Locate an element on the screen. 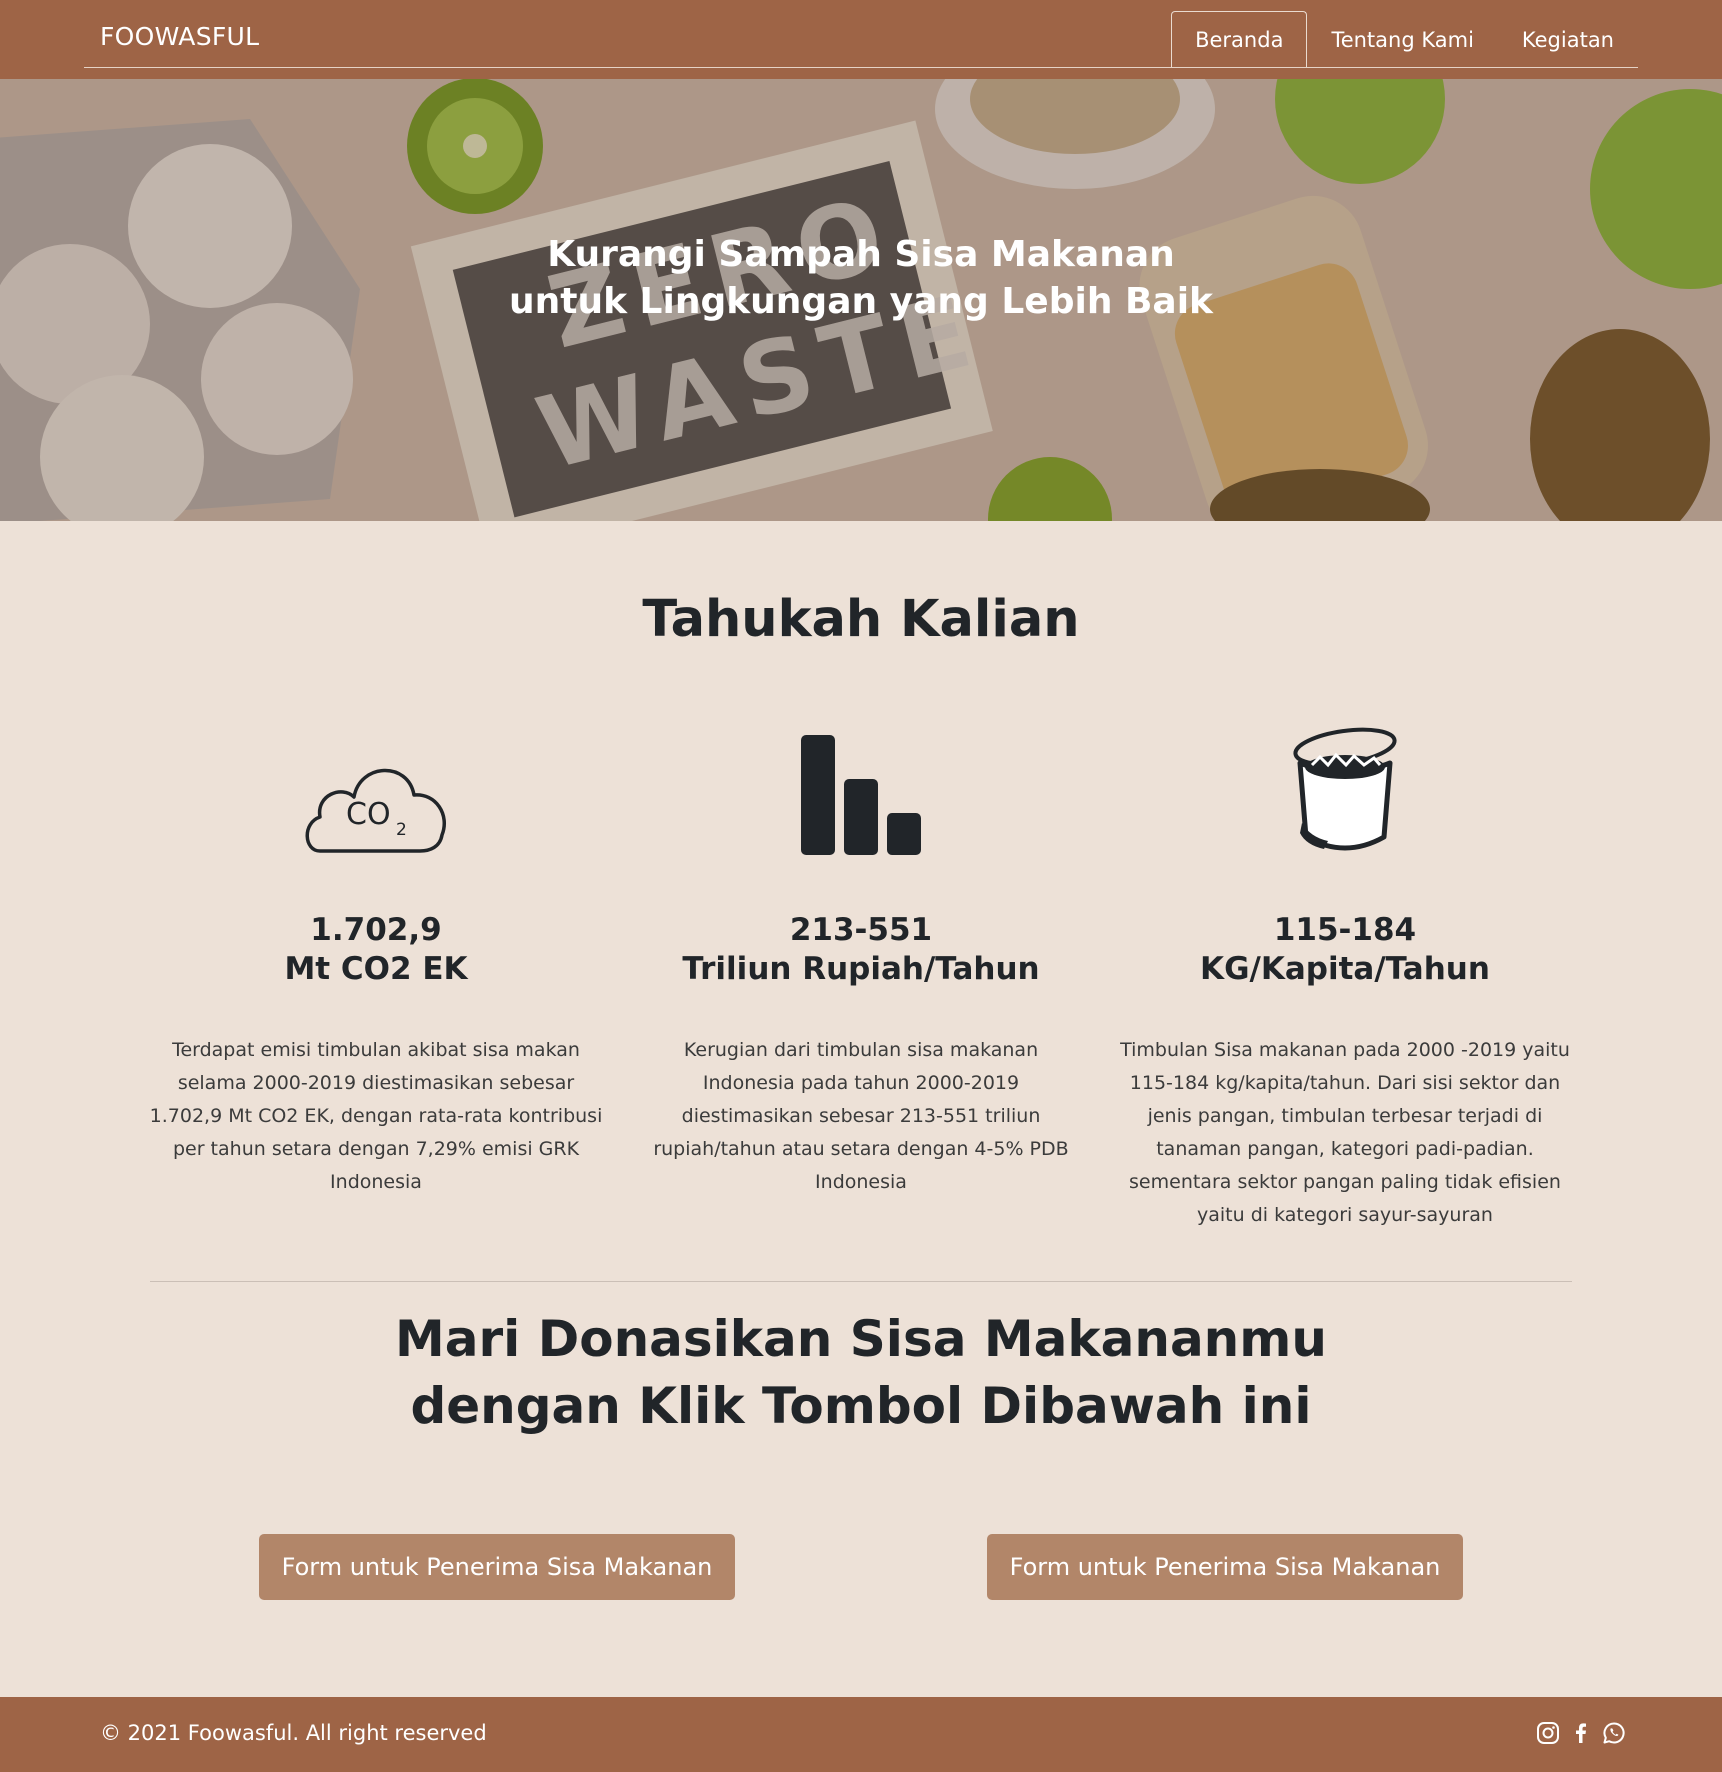 Image resolution: width=1722 pixels, height=1772 pixels. donate-title-line2: dengan Klik Tombol Dibawah ini is located at coordinates (861, 1406).